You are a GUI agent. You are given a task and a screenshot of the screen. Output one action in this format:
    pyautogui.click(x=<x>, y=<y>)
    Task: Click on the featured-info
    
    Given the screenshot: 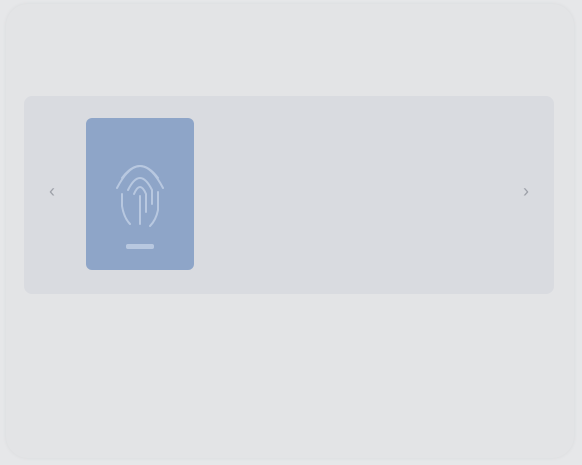 What is the action you would take?
    pyautogui.click(x=365, y=129)
    